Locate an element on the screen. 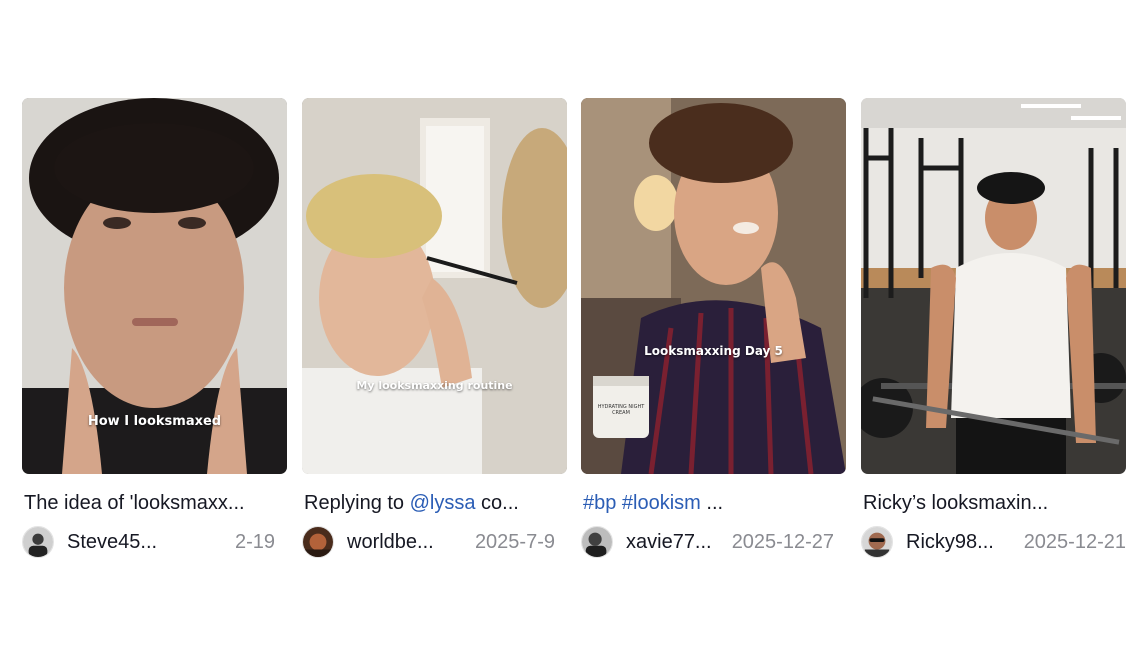 This screenshot has height=646, width=1148. video-thumbnail is located at coordinates (993, 286).